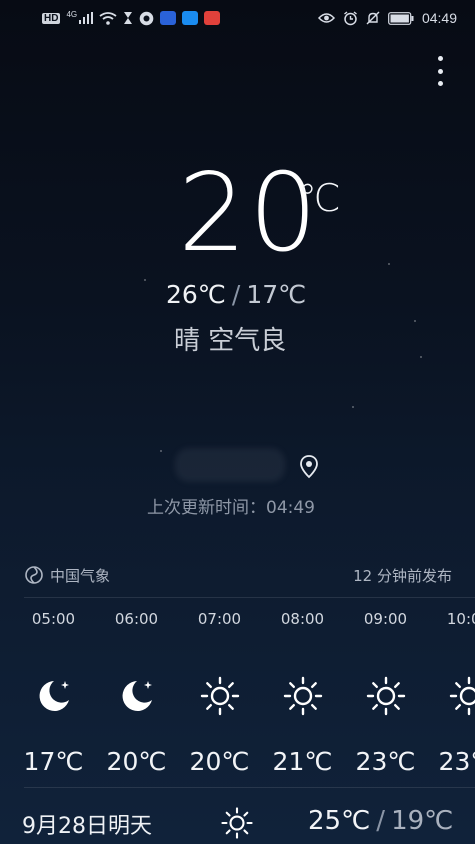 This screenshot has width=475, height=844. I want to click on hour-temperature: 17℃, so click(53, 761).